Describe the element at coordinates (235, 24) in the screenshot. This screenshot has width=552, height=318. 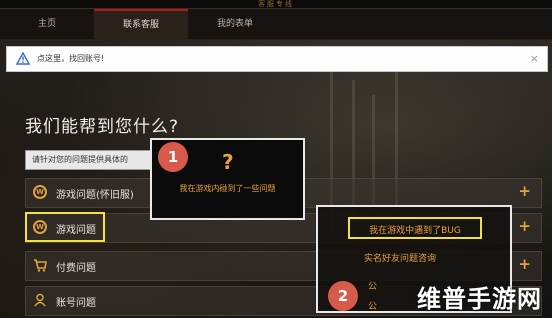
I see `tab-my-tickets: 我的表单` at that location.